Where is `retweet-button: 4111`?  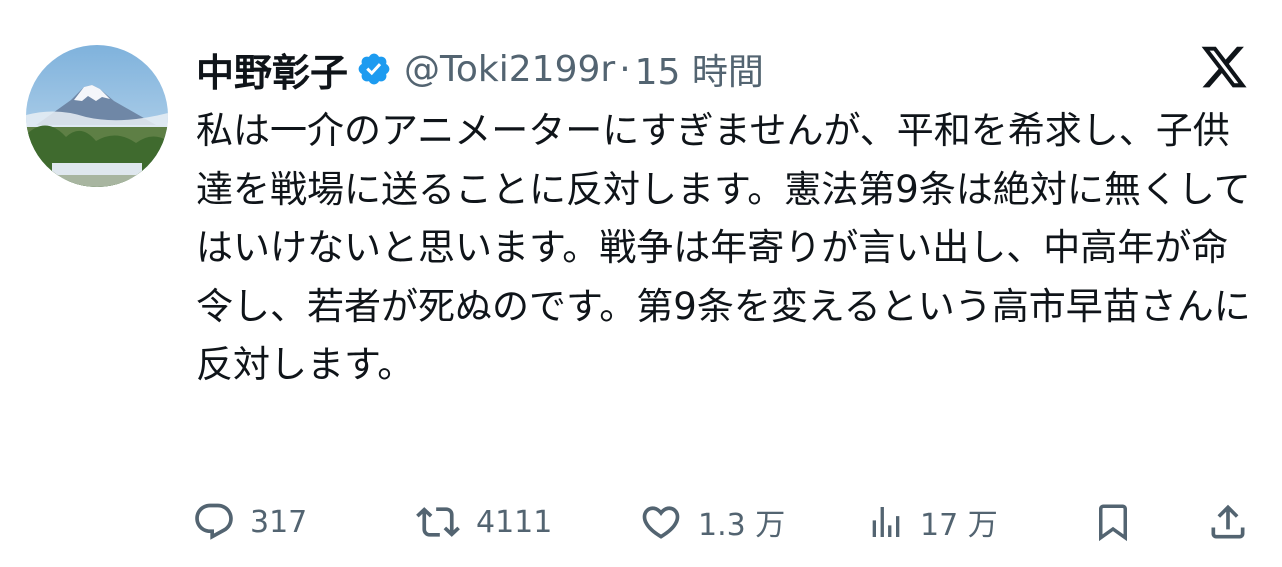 retweet-button: 4111 is located at coordinates (483, 522).